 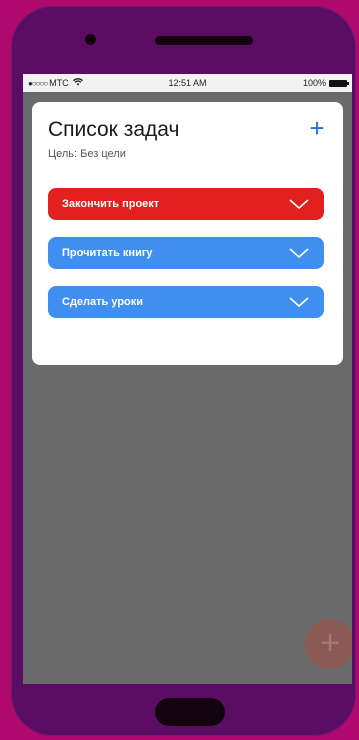 I want to click on status-right: 100%, so click(x=325, y=83).